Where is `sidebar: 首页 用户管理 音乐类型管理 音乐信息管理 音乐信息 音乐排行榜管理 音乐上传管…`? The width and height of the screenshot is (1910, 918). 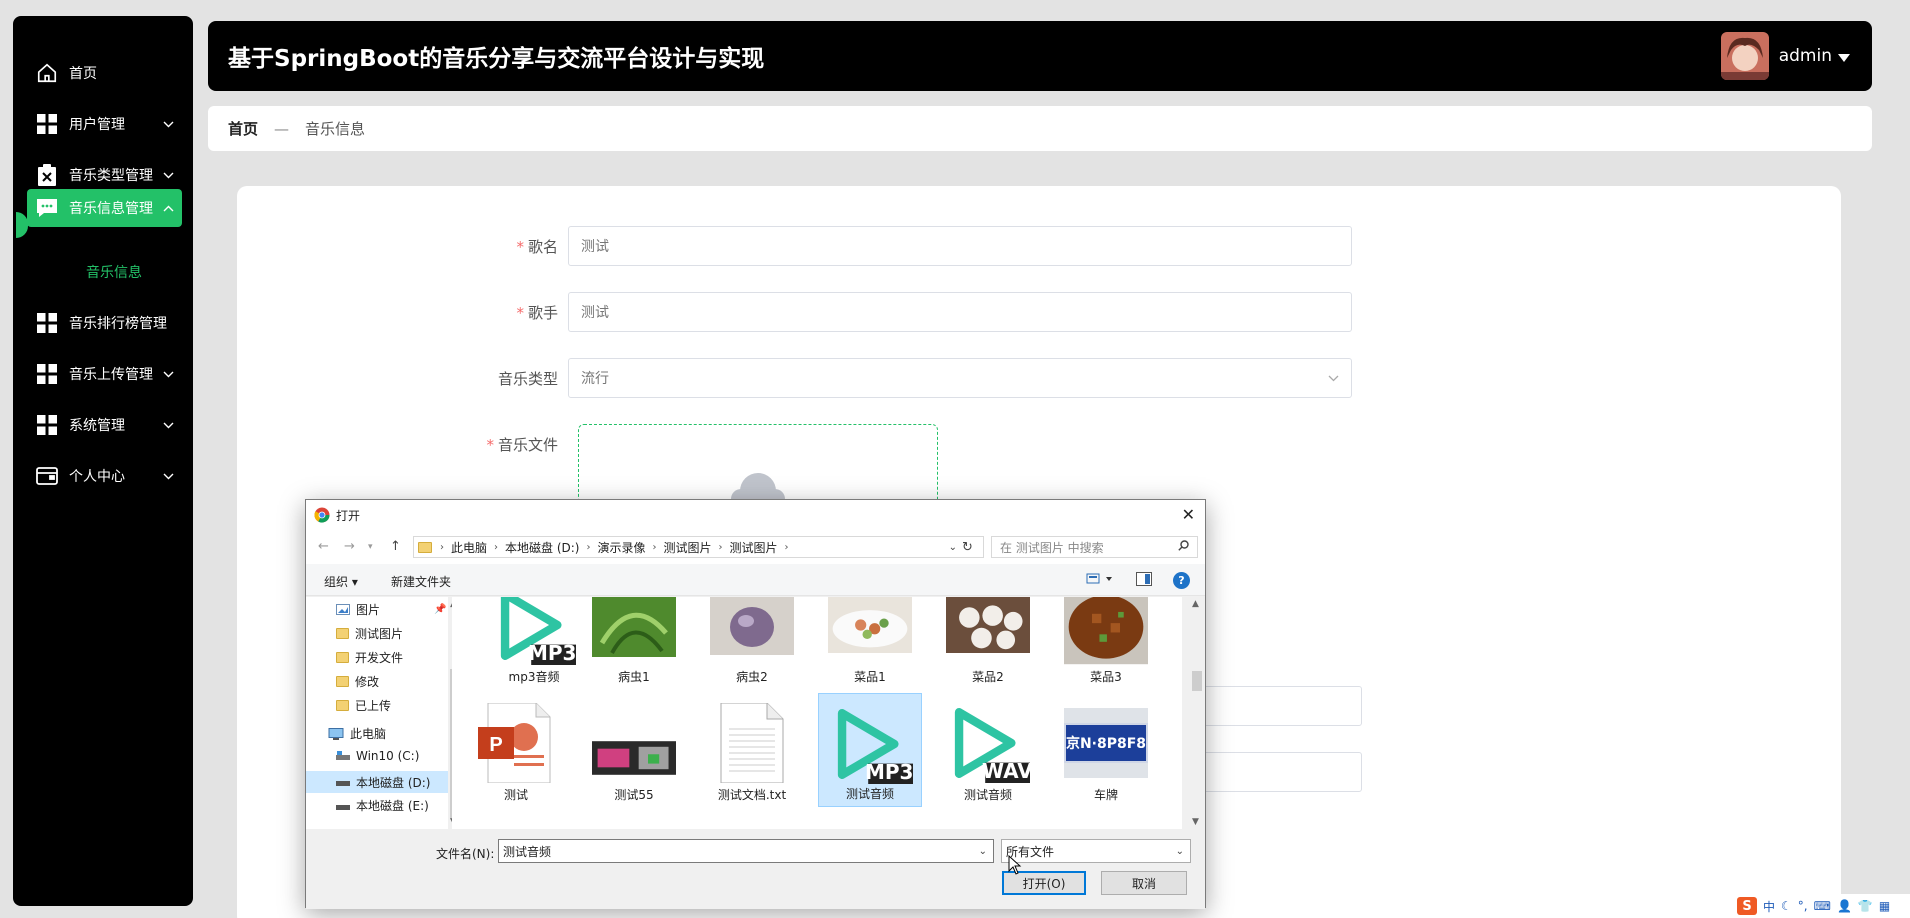
sidebar: 首页 用户管理 音乐类型管理 音乐信息管理 音乐信息 音乐排行榜管理 音乐上传管… is located at coordinates (103, 461).